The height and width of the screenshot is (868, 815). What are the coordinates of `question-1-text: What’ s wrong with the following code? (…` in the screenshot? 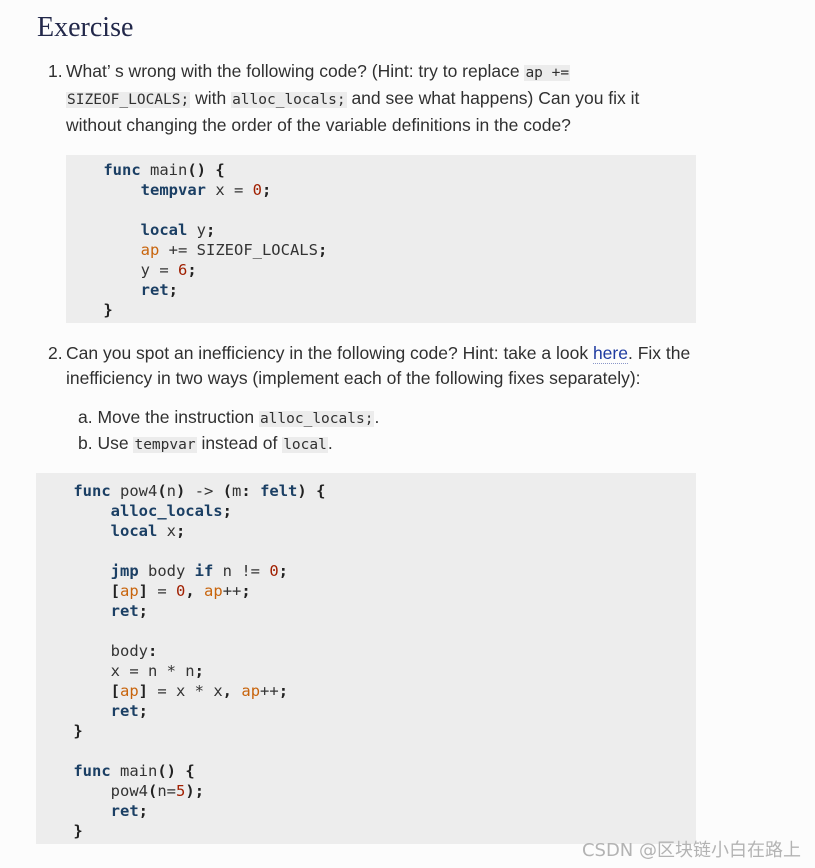 It's located at (382, 98).